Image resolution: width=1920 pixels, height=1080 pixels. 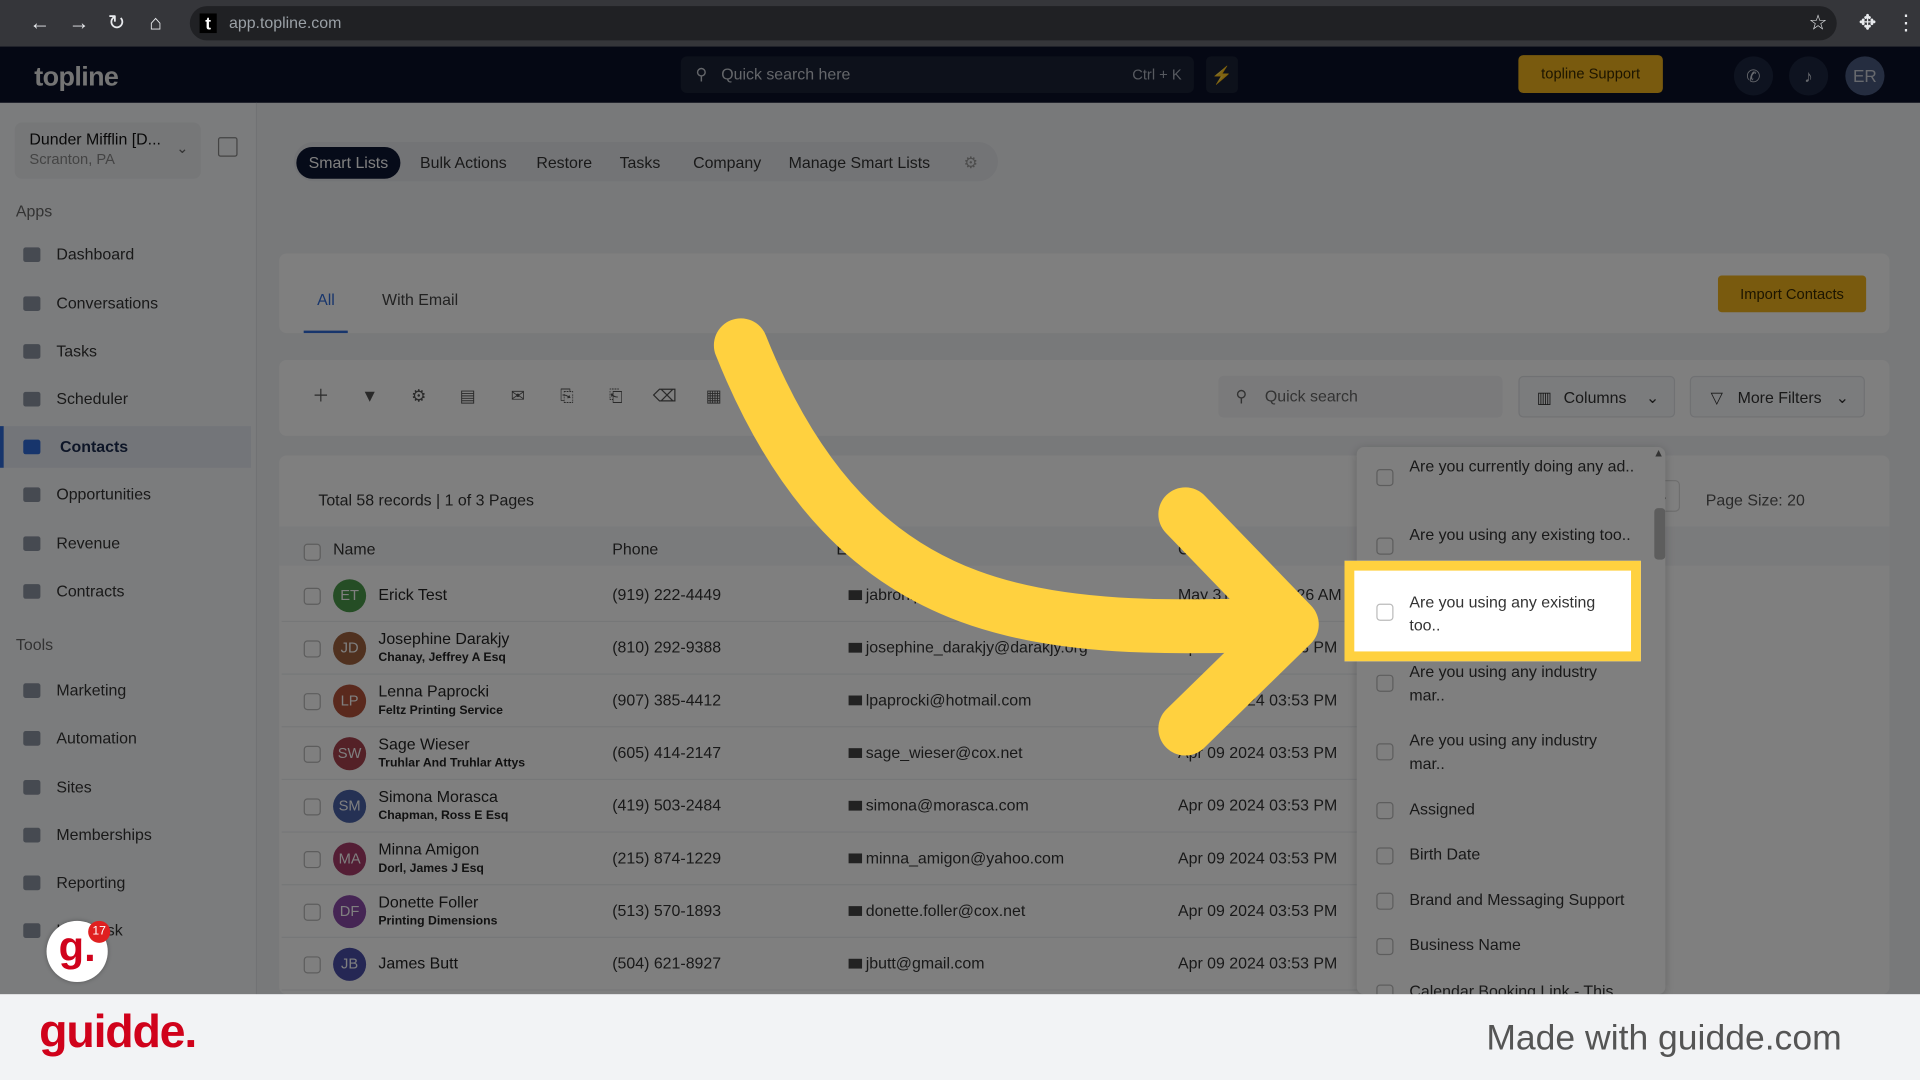 I want to click on guidde-logo: guidde., so click(x=118, y=1032).